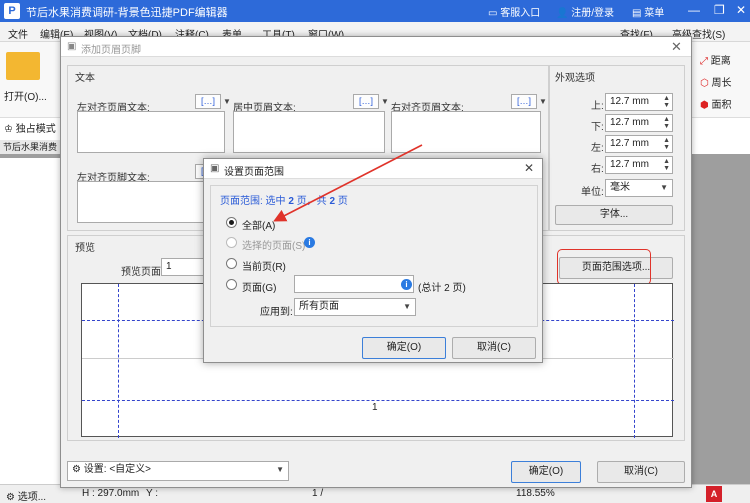 The image size is (750, 503). Describe the element at coordinates (348, 183) in the screenshot. I see `annotation-arrow` at that location.